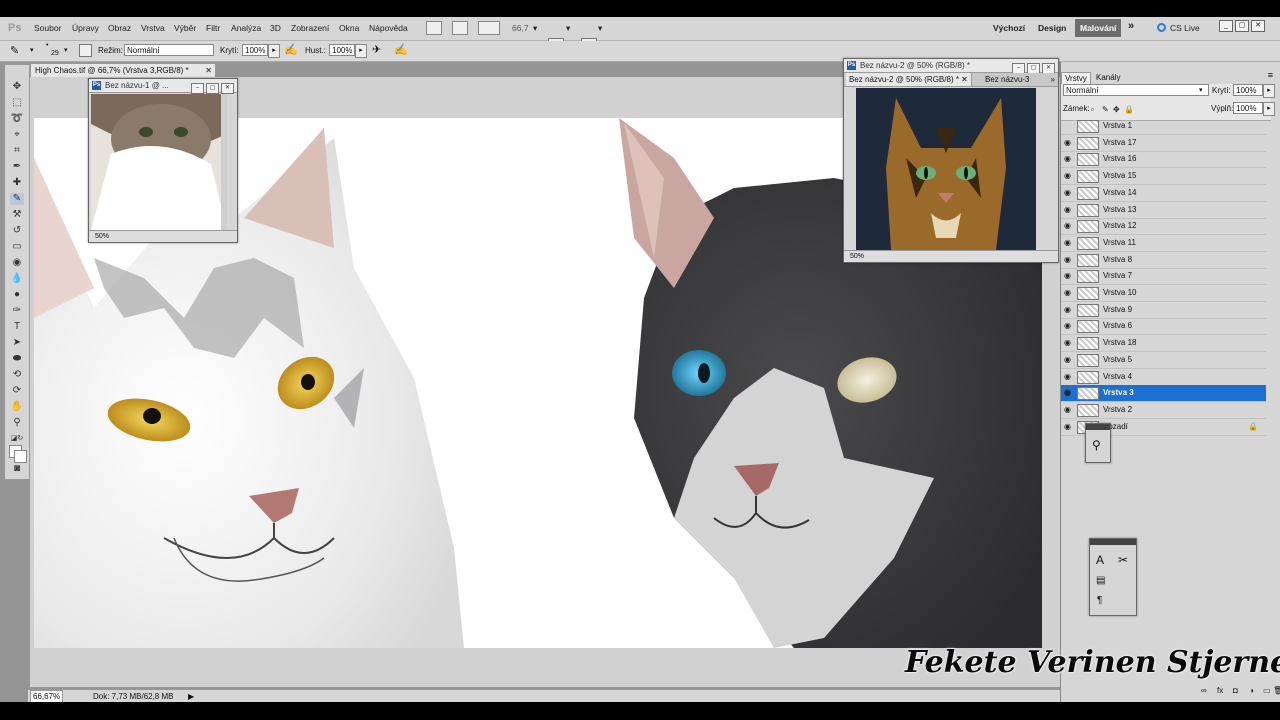 The image size is (1280, 720). What do you see at coordinates (1163, 310) in the screenshot?
I see `layer-row: ◉ Vrstva 9` at bounding box center [1163, 310].